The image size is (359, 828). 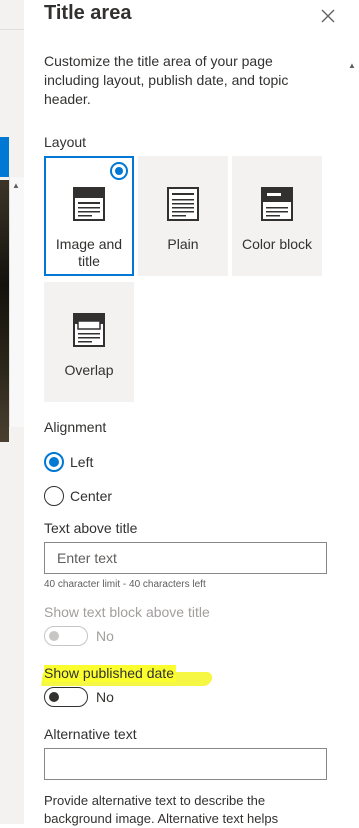 I want to click on color-block-layout-icon, so click(x=277, y=204).